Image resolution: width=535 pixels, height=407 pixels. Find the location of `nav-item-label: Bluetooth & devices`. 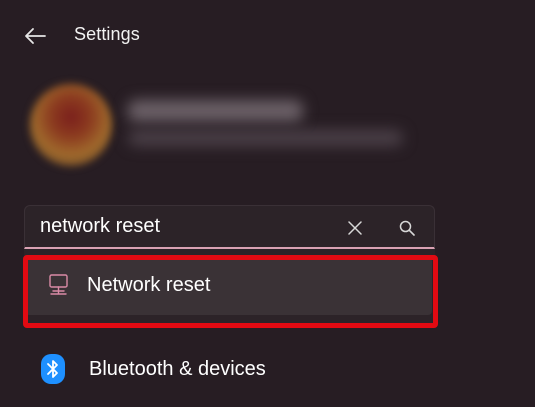

nav-item-label: Bluetooth & devices is located at coordinates (177, 369).